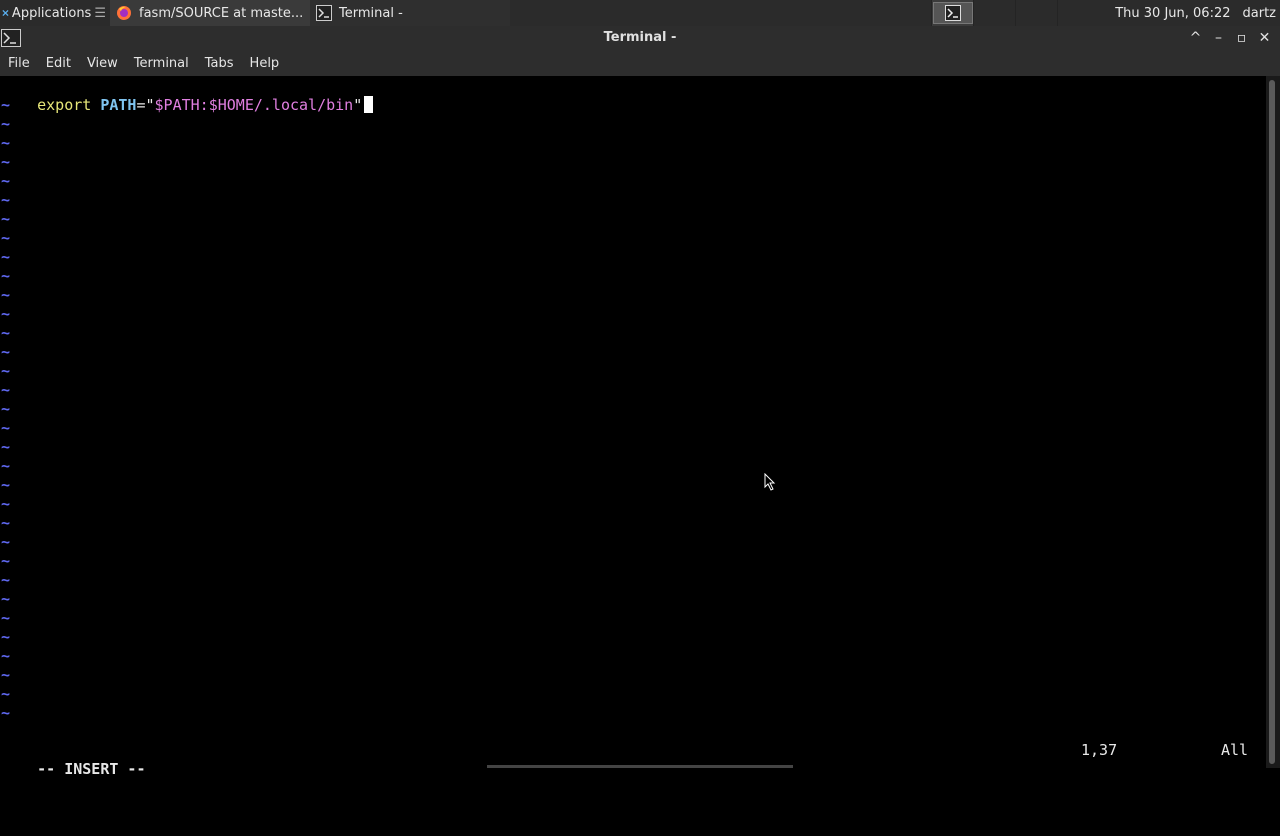 Image resolution: width=1280 pixels, height=836 pixels. What do you see at coordinates (1264, 38) in the screenshot?
I see `close-button: ✕` at bounding box center [1264, 38].